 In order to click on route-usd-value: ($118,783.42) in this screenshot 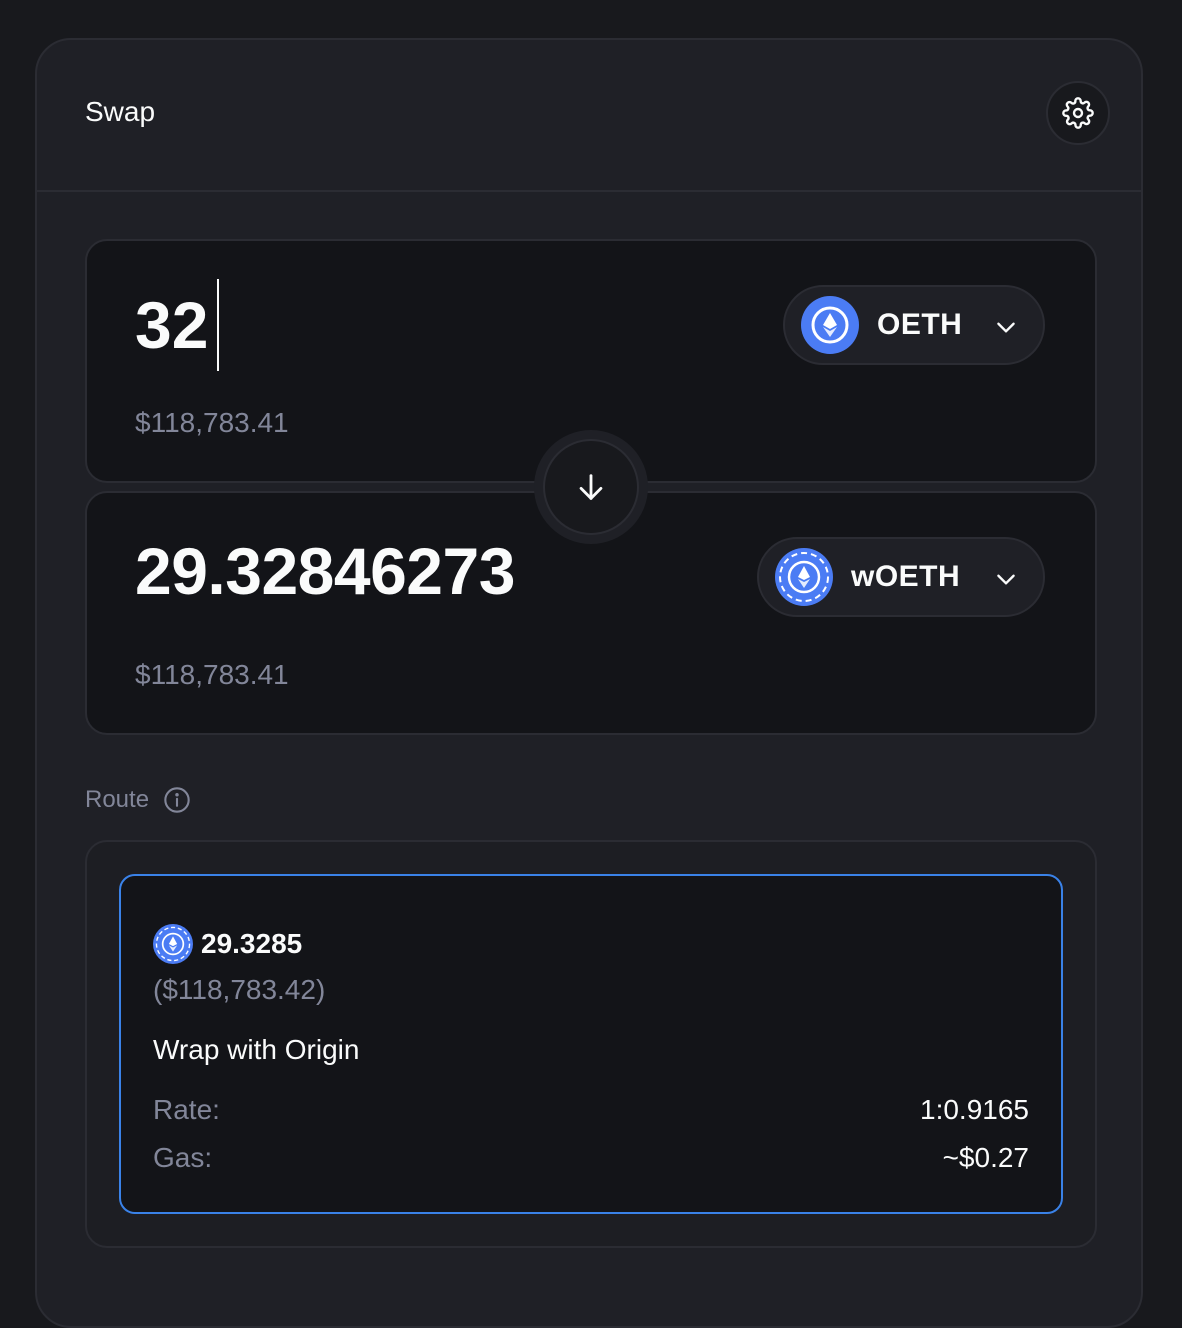, I will do `click(239, 989)`.